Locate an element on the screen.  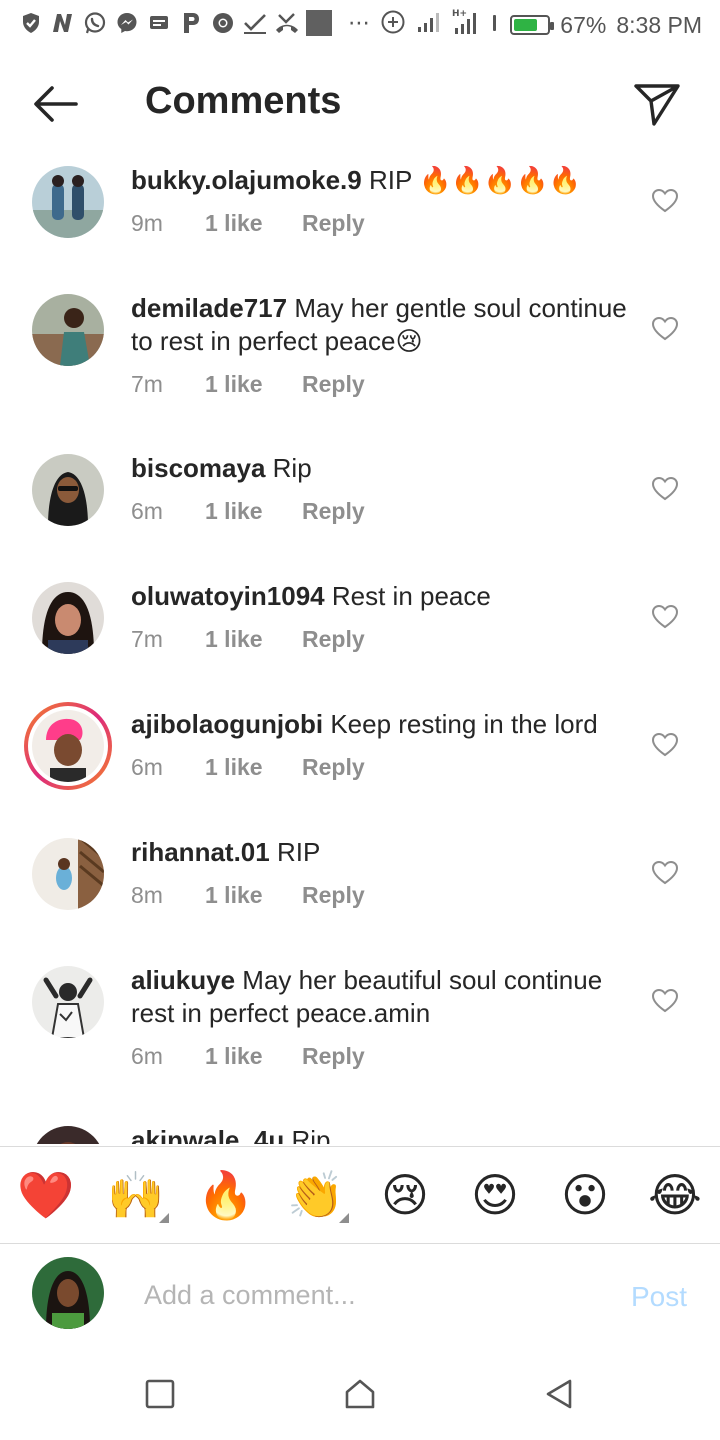
raising-hands-emoji: 🙌 is located at coordinates (136, 1195).